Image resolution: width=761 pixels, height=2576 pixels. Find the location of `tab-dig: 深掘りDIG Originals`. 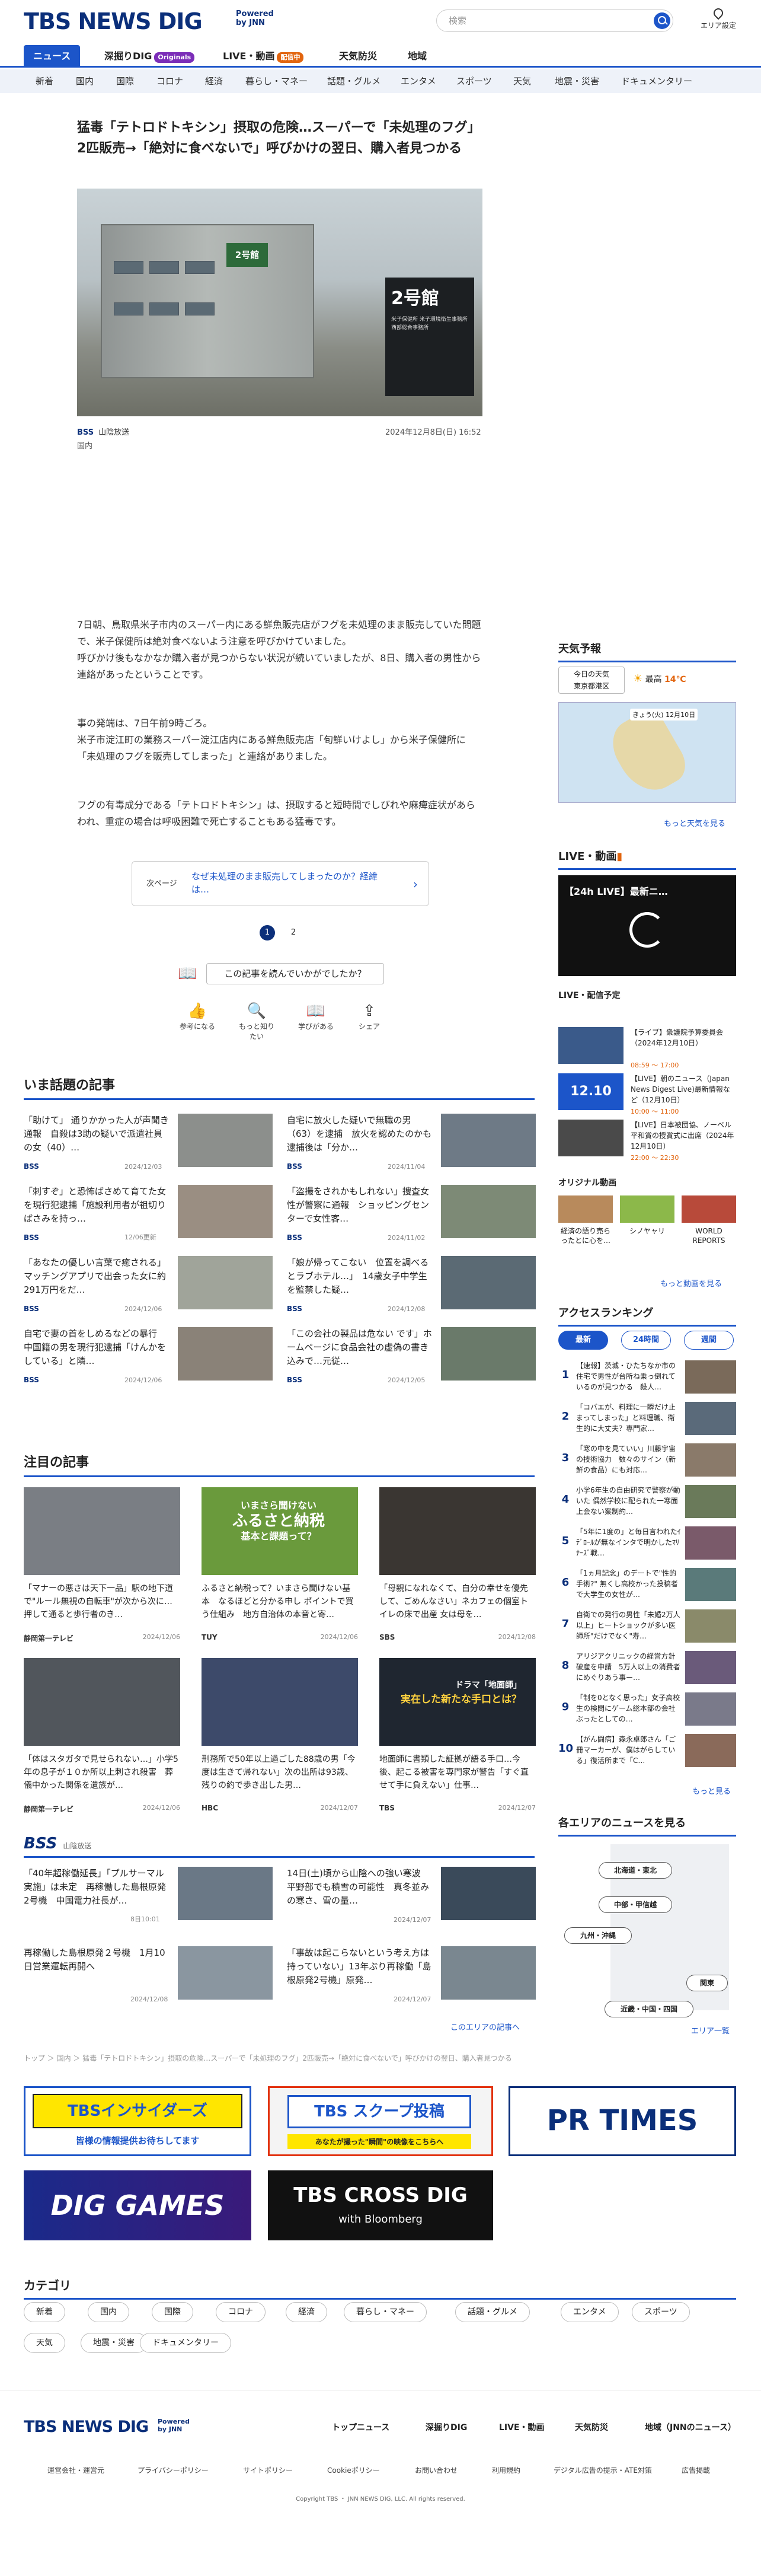

tab-dig: 深掘りDIG Originals is located at coordinates (149, 57).